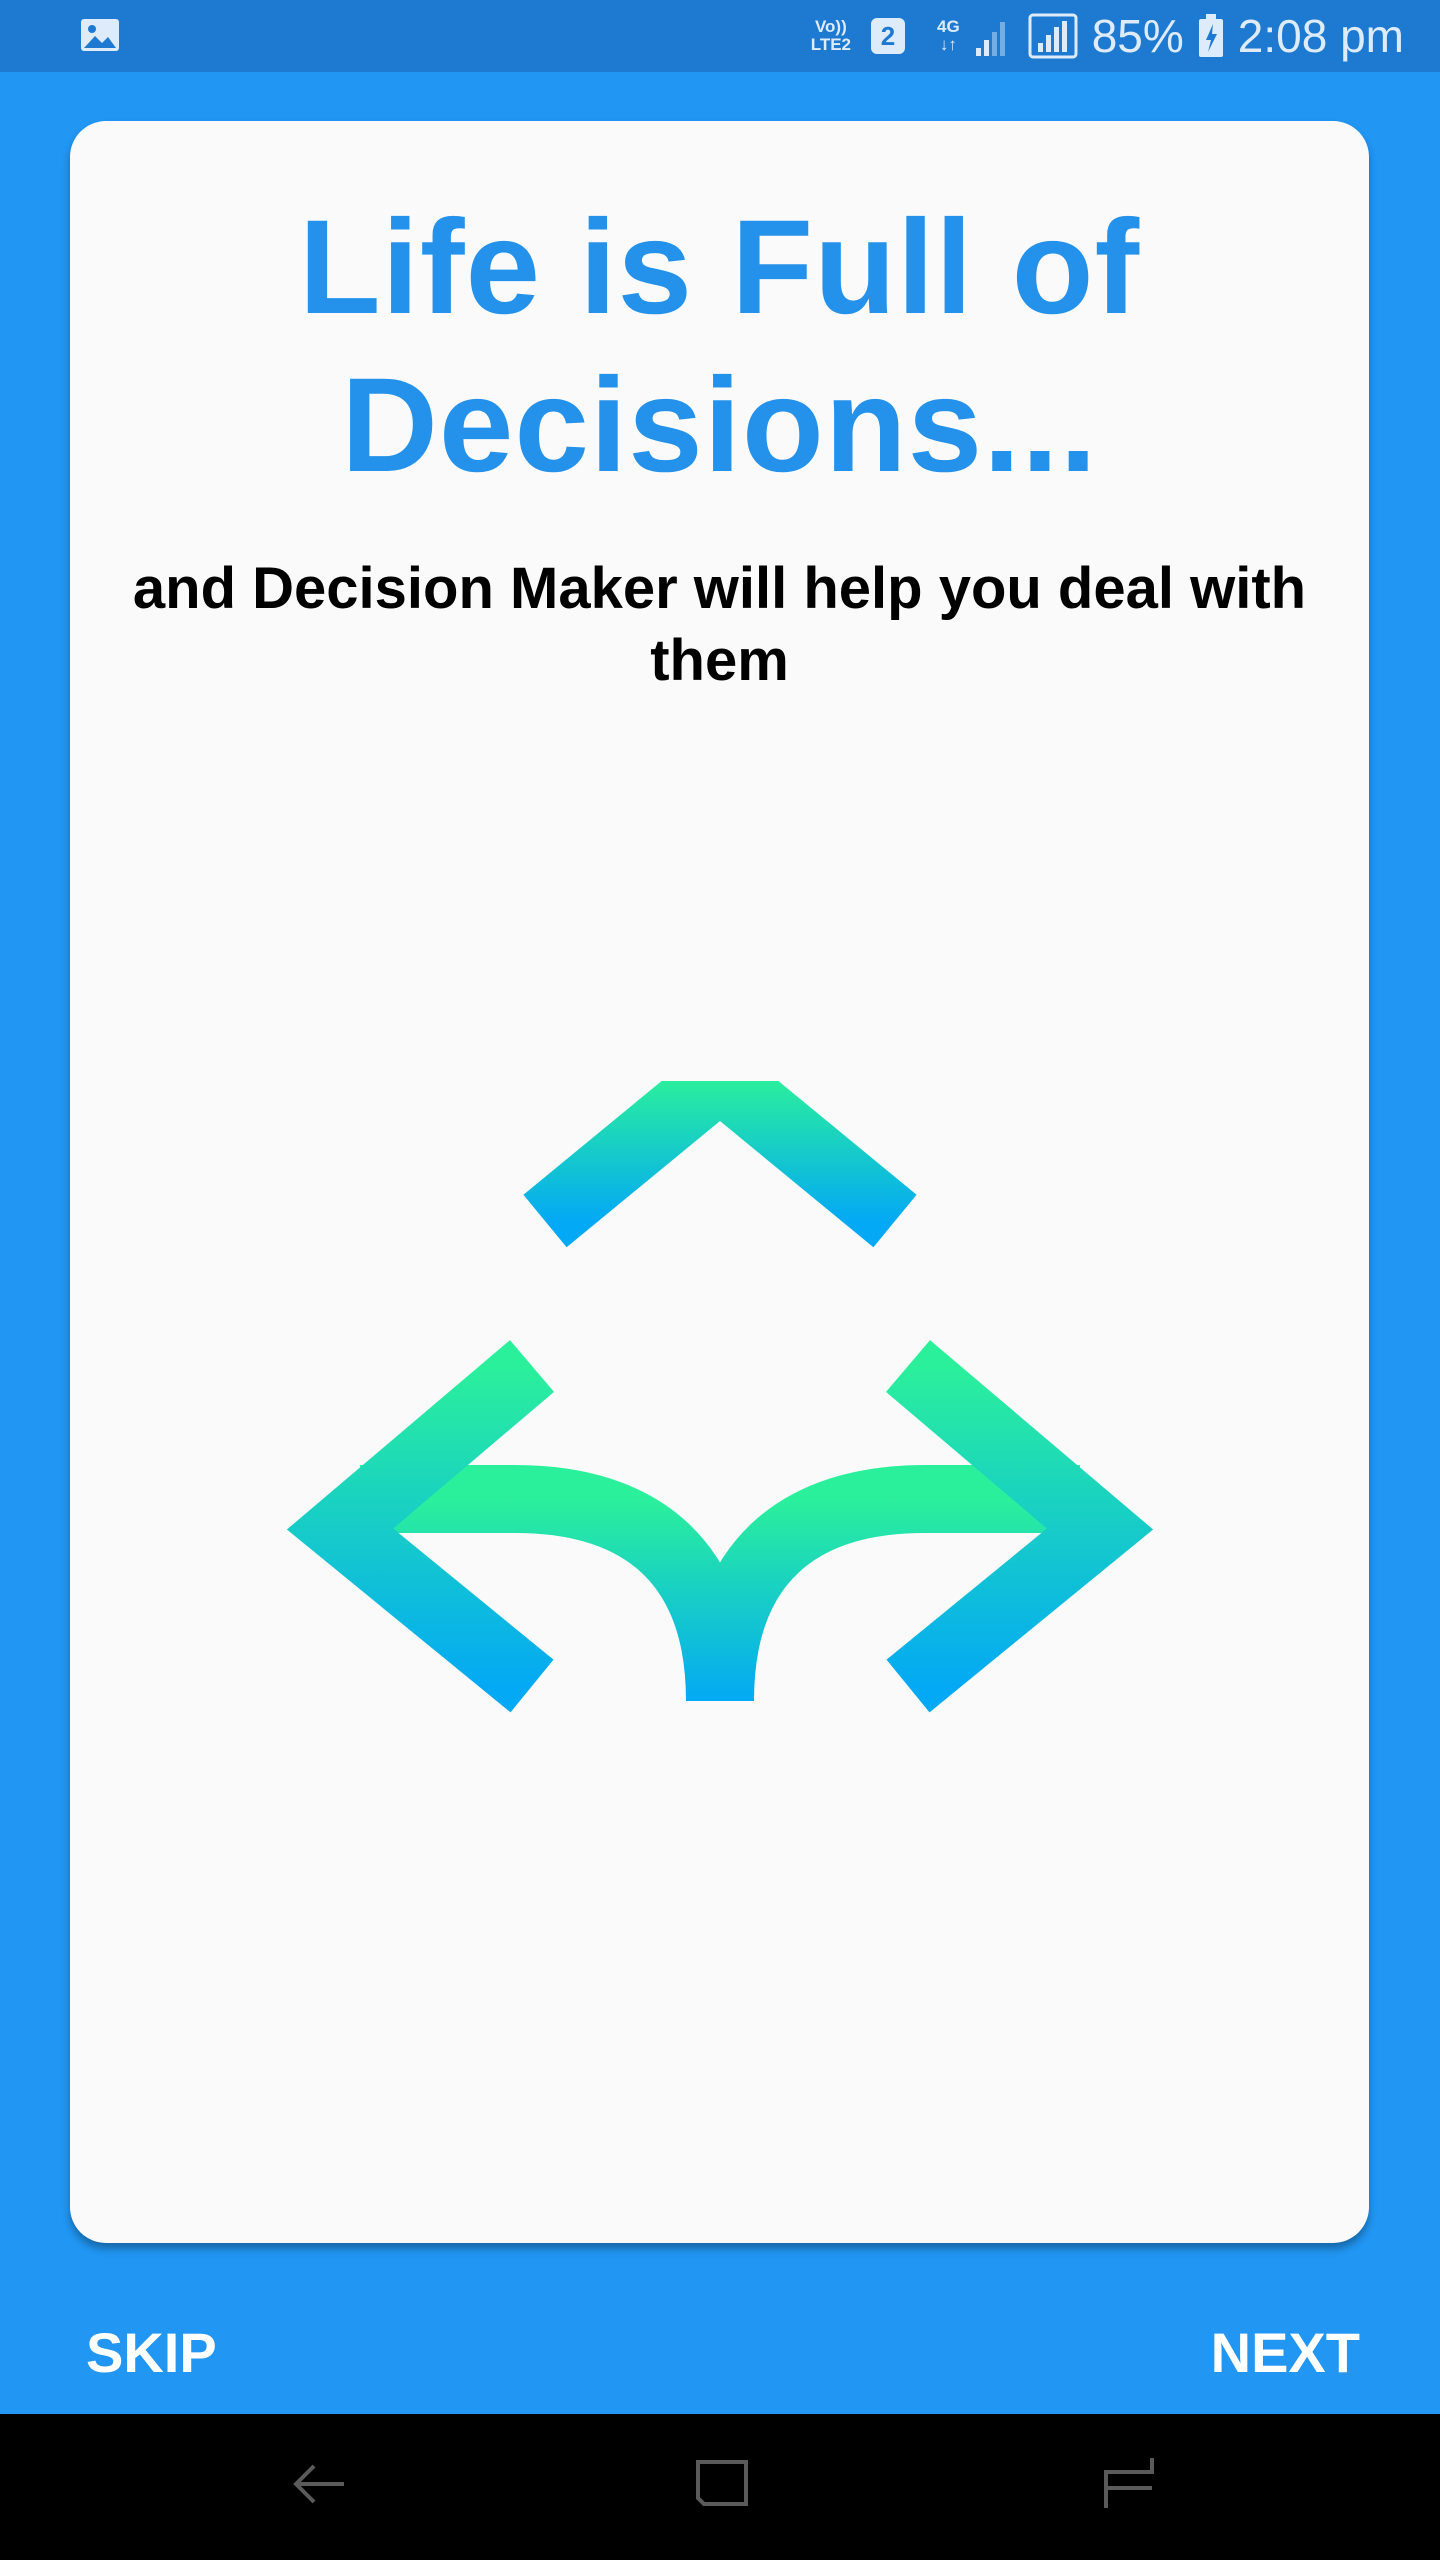 The width and height of the screenshot is (1440, 2560). I want to click on volte-line2: LTE2, so click(831, 44).